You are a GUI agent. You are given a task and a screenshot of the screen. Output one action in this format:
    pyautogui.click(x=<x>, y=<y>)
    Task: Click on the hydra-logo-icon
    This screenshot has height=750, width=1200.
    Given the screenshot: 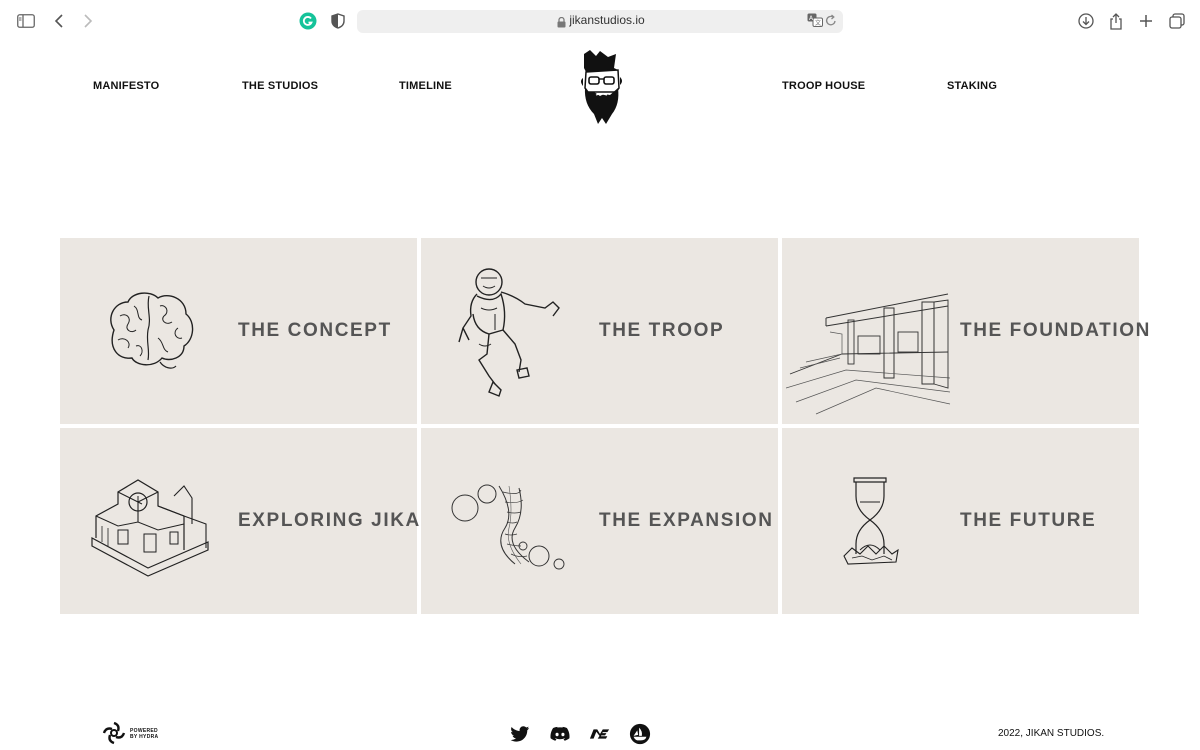 What is the action you would take?
    pyautogui.click(x=114, y=733)
    